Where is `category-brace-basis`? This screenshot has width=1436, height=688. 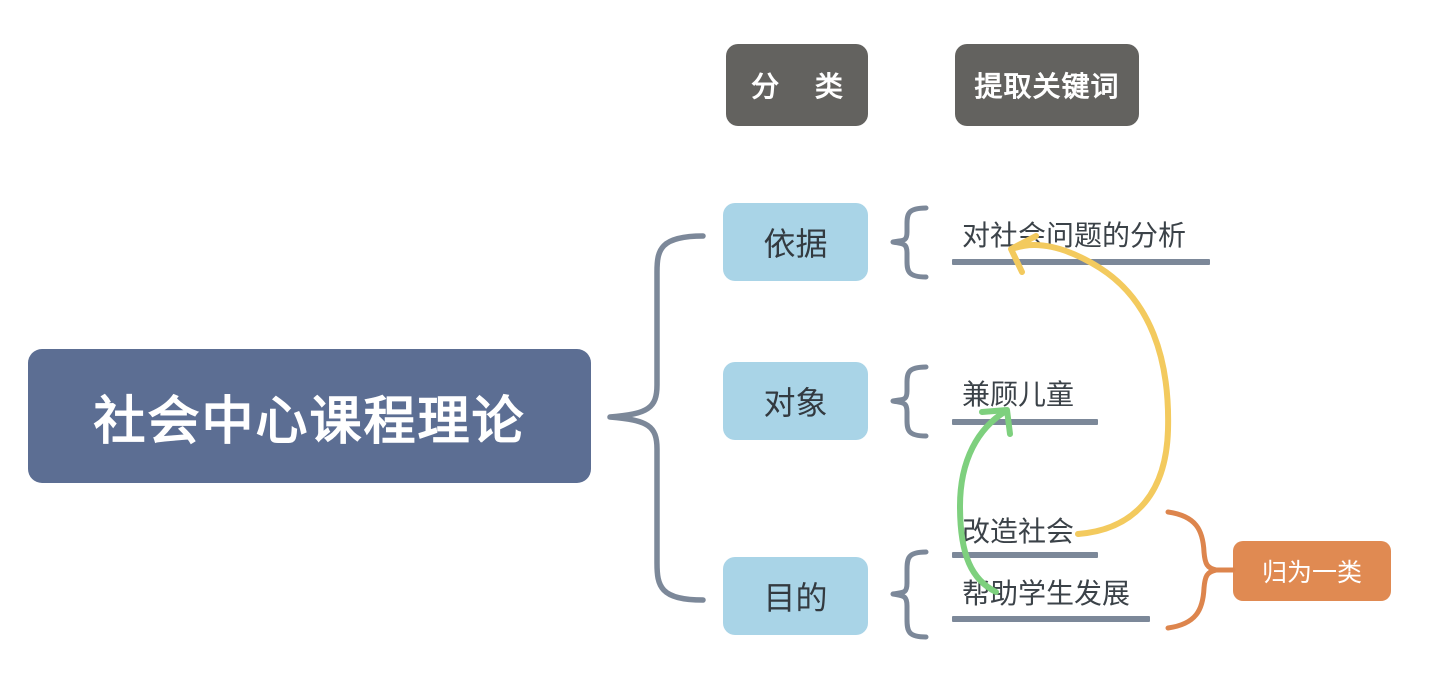
category-brace-basis is located at coordinates (909, 242).